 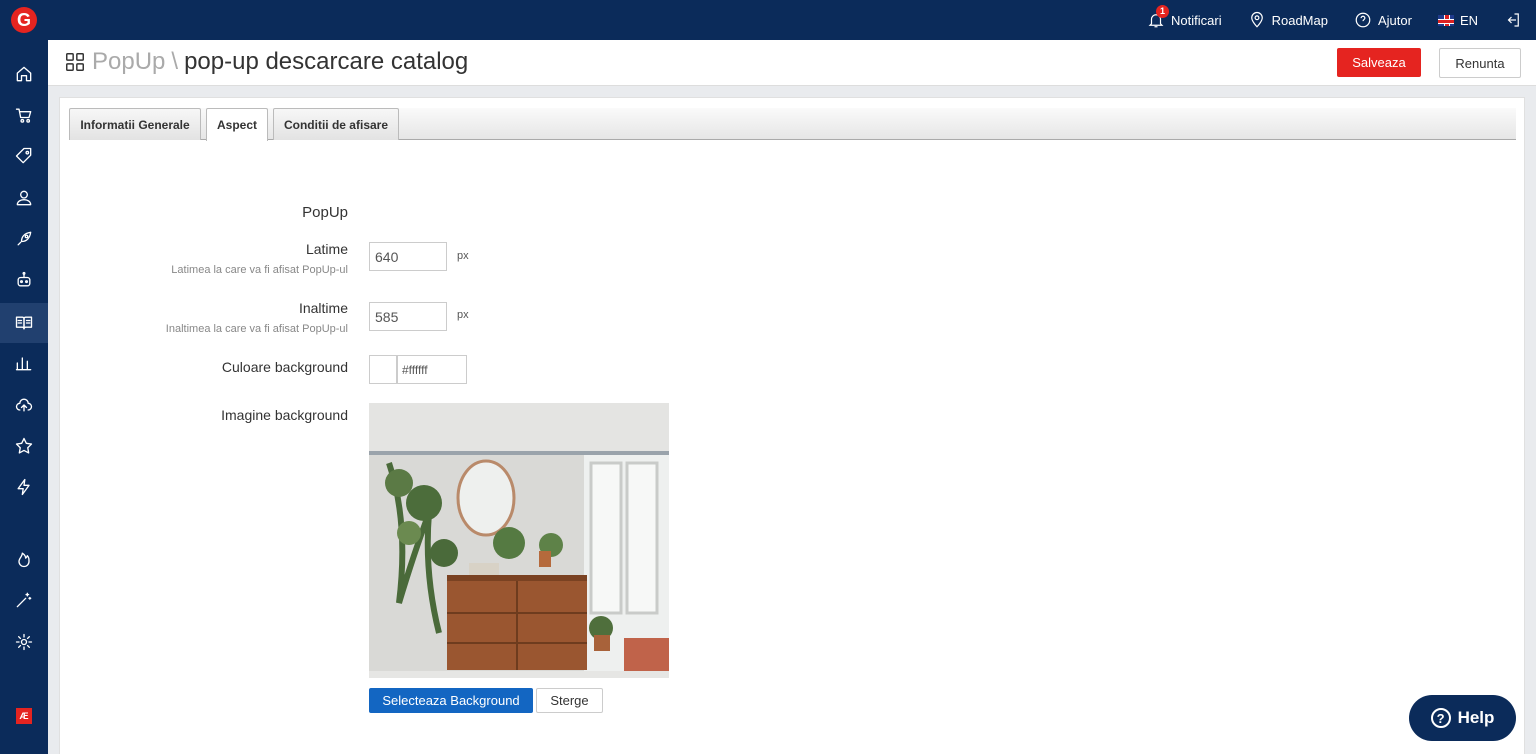 What do you see at coordinates (408, 256) in the screenshot?
I see `width-input` at bounding box center [408, 256].